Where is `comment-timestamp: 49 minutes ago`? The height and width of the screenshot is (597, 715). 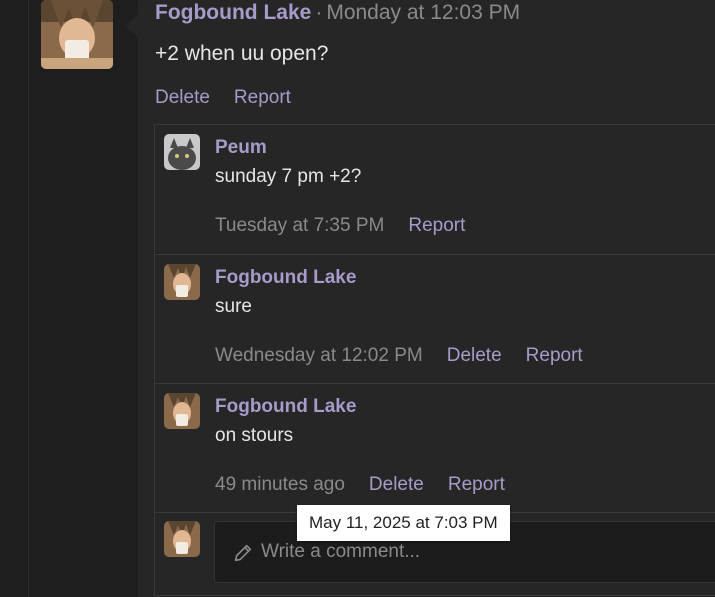
comment-timestamp: 49 minutes ago is located at coordinates (280, 484).